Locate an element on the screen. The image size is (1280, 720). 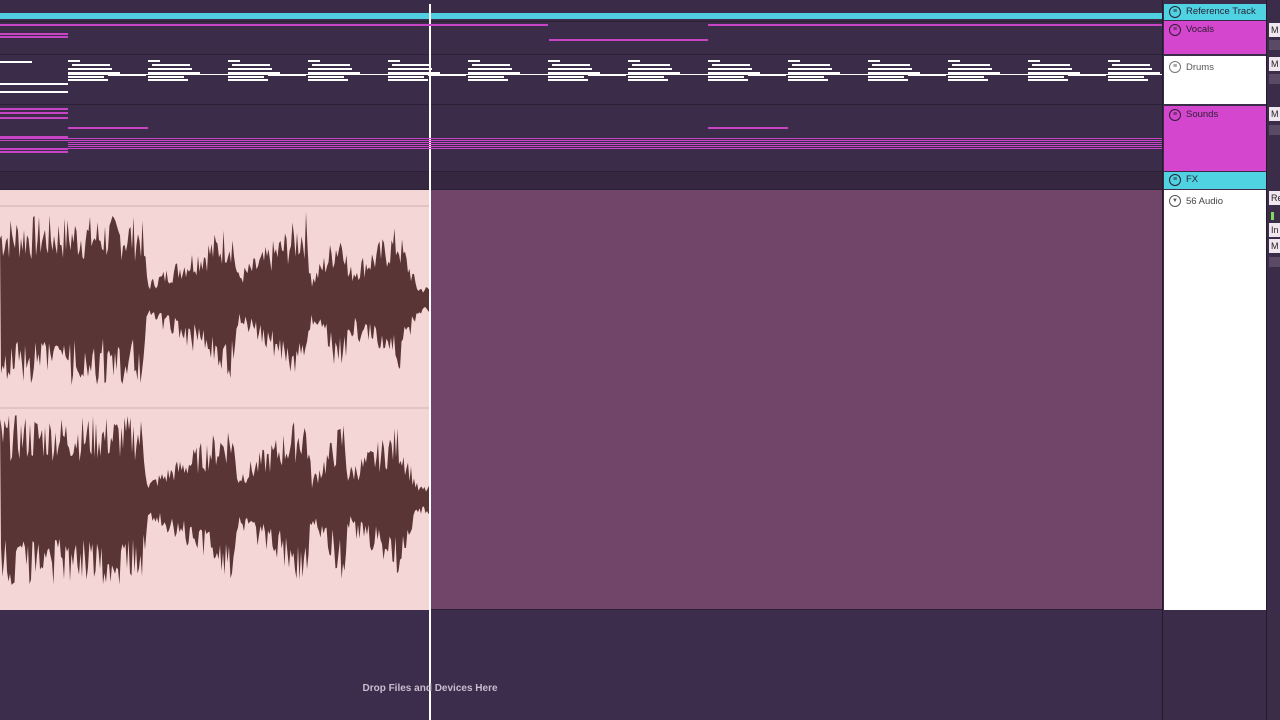
chevron-down-icon: ▼ is located at coordinates (1175, 201).